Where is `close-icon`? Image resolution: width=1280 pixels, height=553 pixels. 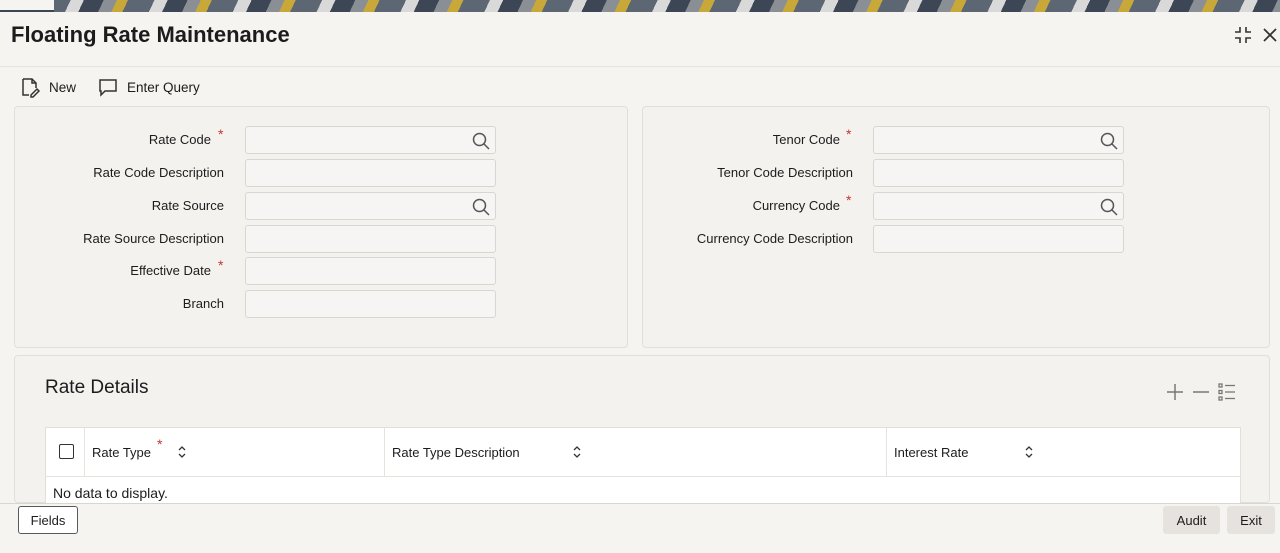
close-icon is located at coordinates (1269, 35).